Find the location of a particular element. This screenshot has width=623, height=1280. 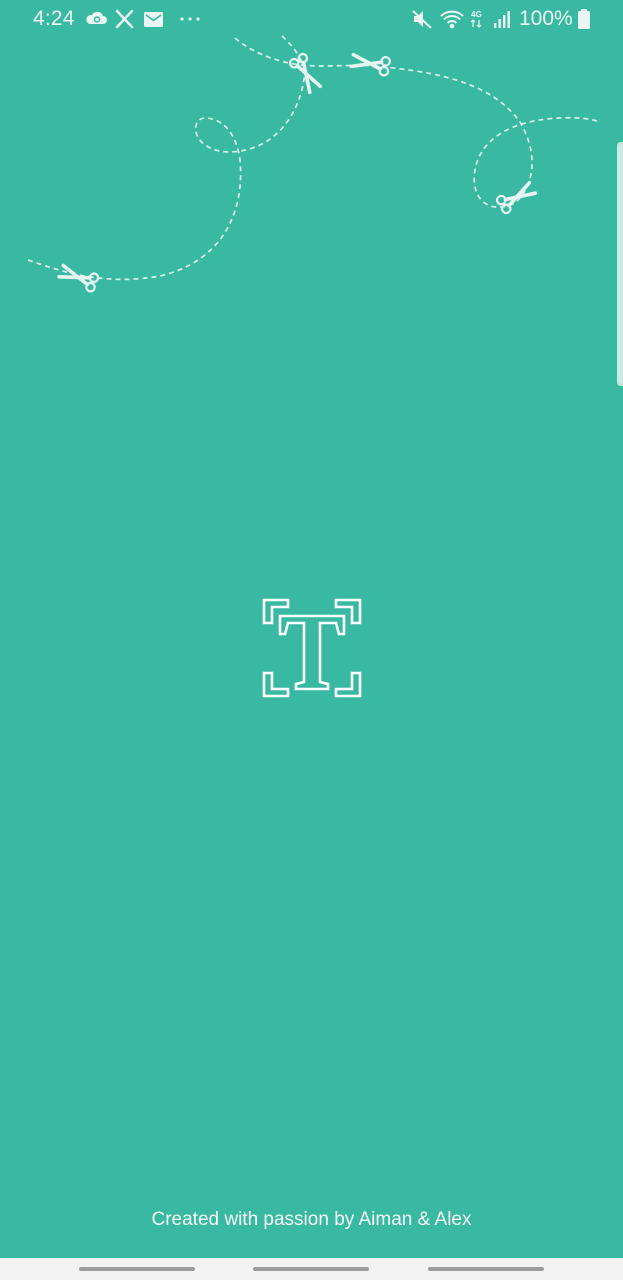

system-nav-bar is located at coordinates (311, 1269).